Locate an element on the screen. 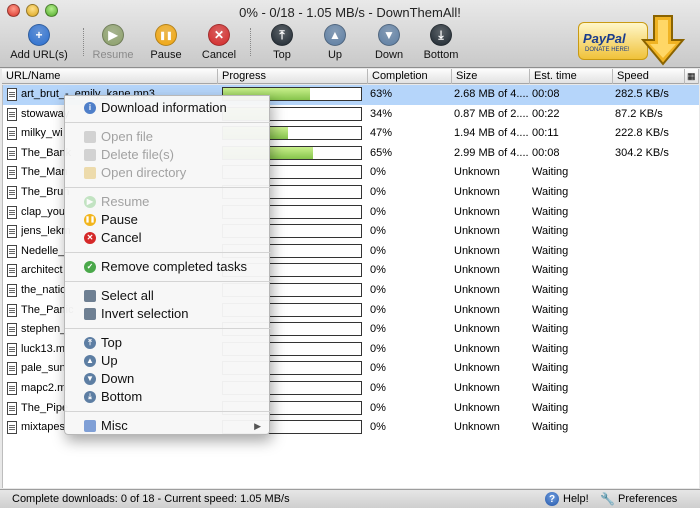  toolbar-cancel-button: ✕ Cancel is located at coordinates (219, 44).